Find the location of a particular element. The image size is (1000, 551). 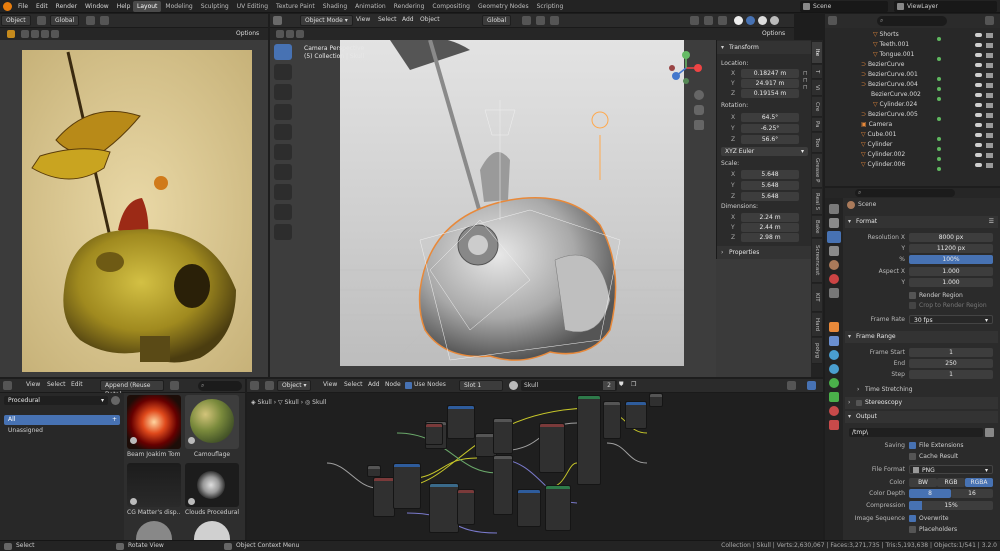

blender-logo-icon is located at coordinates (7, 6).